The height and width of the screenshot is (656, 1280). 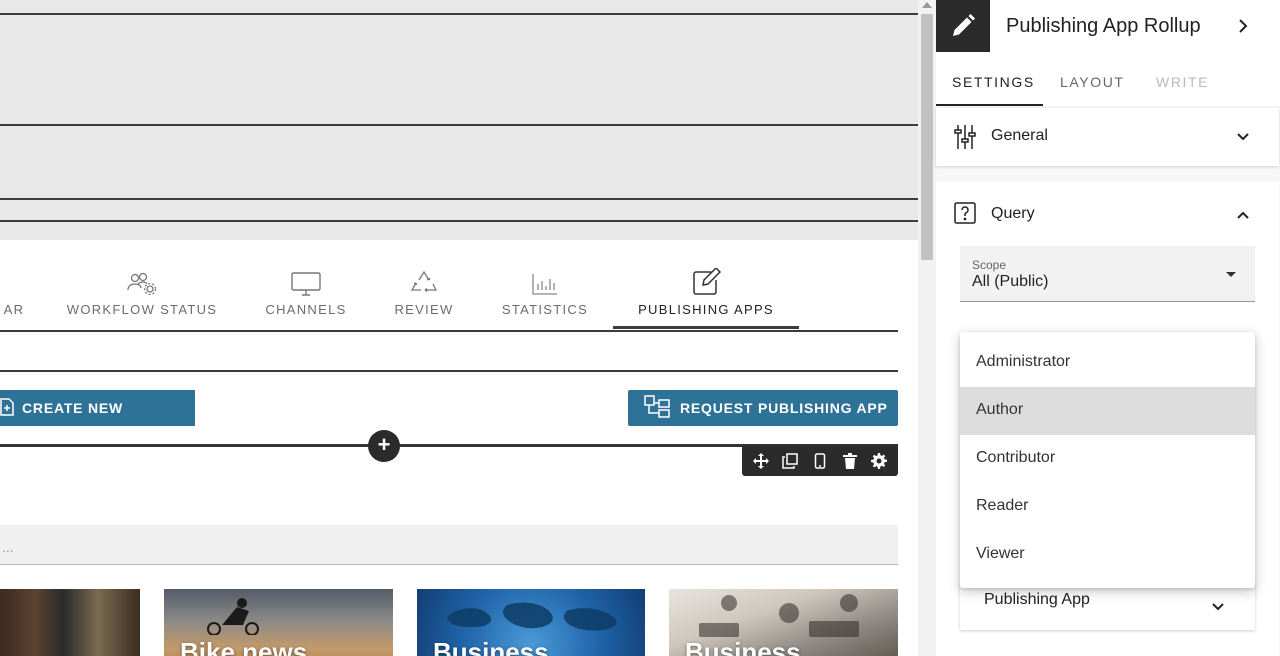 I want to click on general-label: General, so click(x=1019, y=135).